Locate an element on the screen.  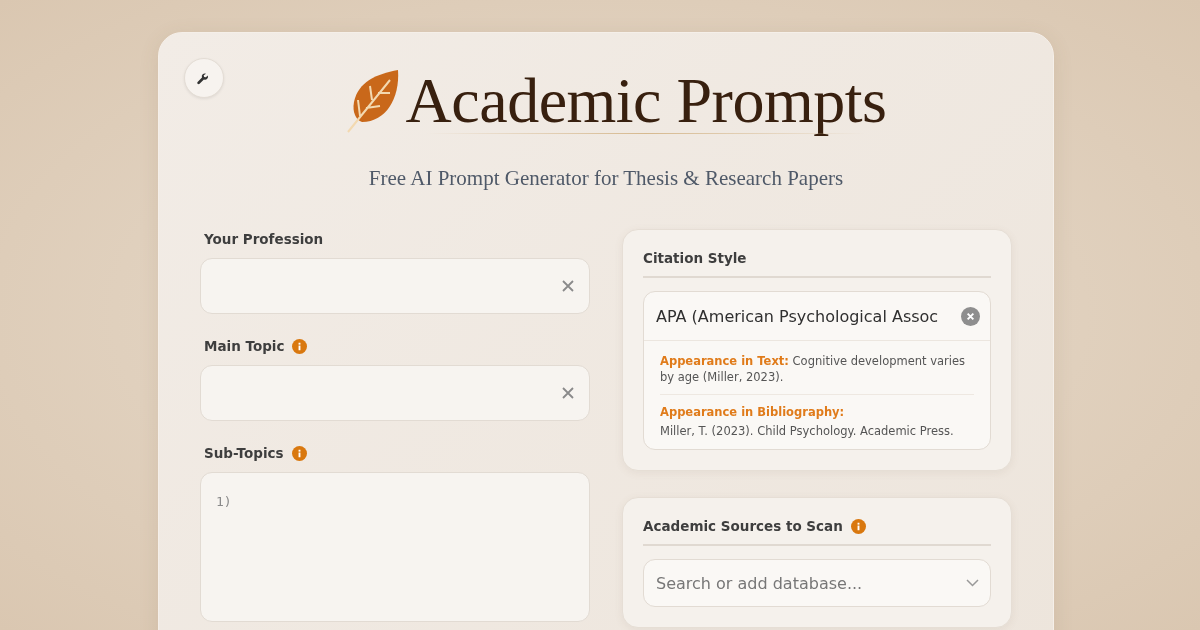
example-label: Appearance in Bibliography: is located at coordinates (753, 412).